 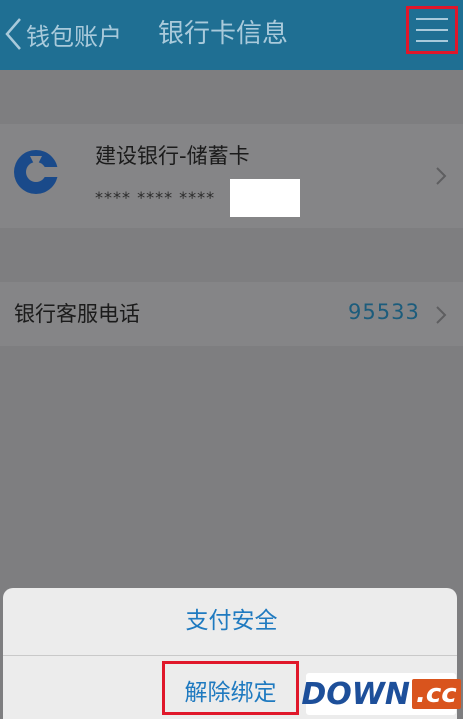 I want to click on back-button: 钱包账户, so click(x=63, y=34).